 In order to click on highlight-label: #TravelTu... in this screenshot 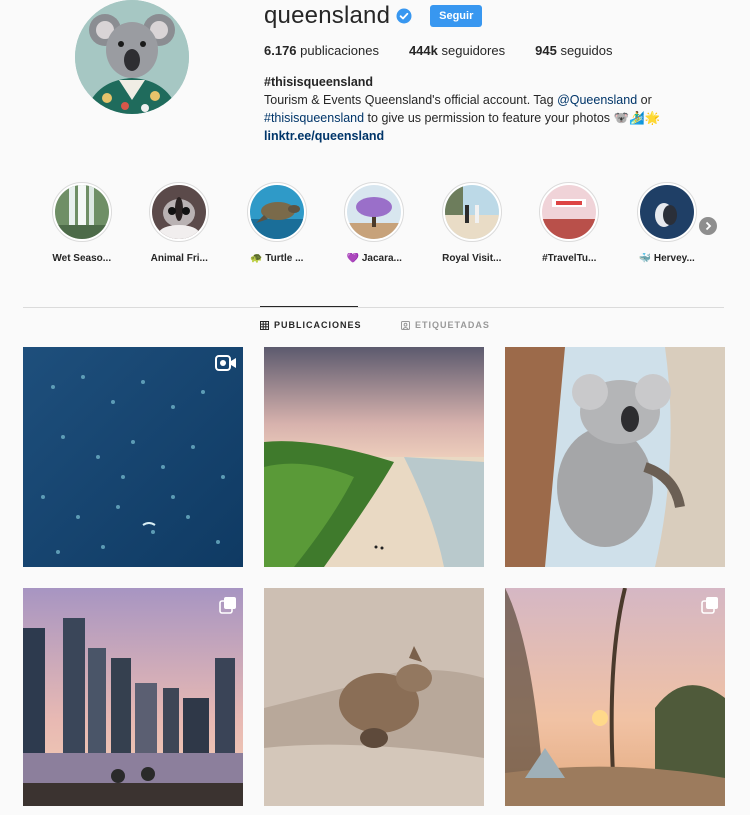, I will do `click(569, 258)`.